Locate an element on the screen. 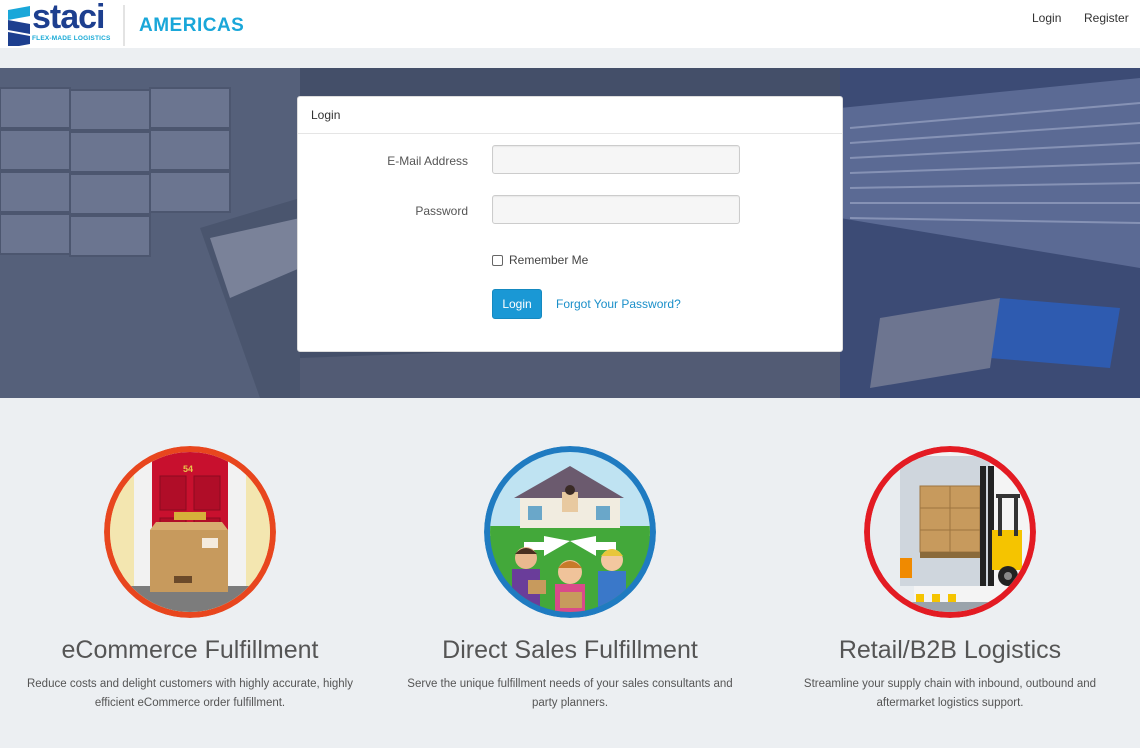 The image size is (1140, 748). email-field is located at coordinates (616, 159).